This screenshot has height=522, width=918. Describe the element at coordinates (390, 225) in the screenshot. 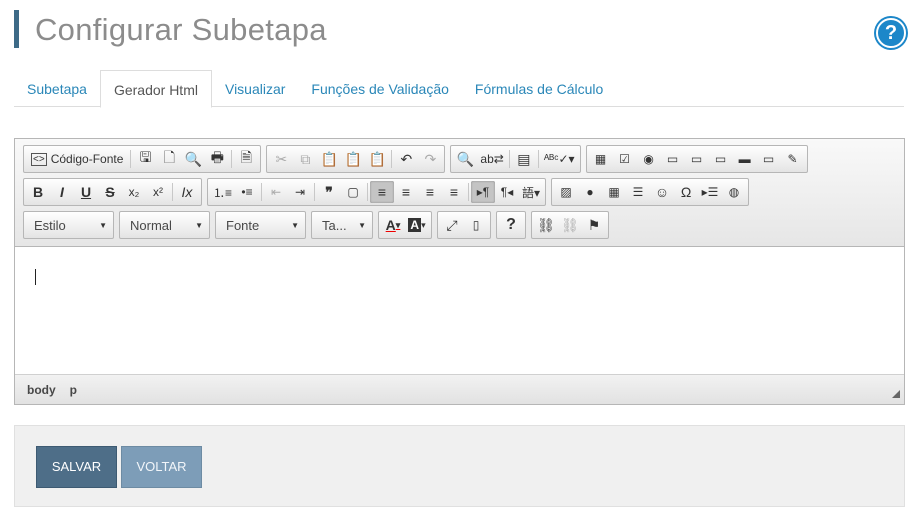

I see `text-color-label: A` at that location.